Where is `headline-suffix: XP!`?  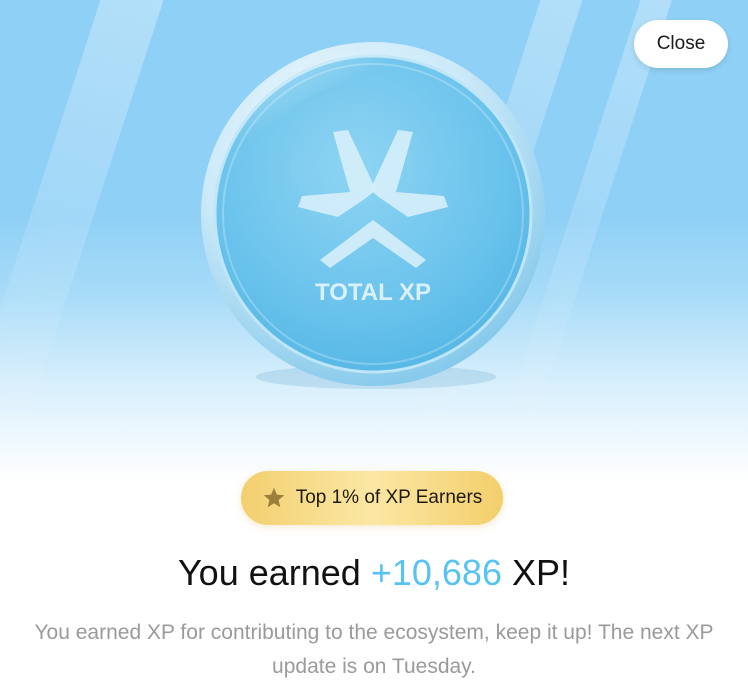 headline-suffix: XP! is located at coordinates (541, 572).